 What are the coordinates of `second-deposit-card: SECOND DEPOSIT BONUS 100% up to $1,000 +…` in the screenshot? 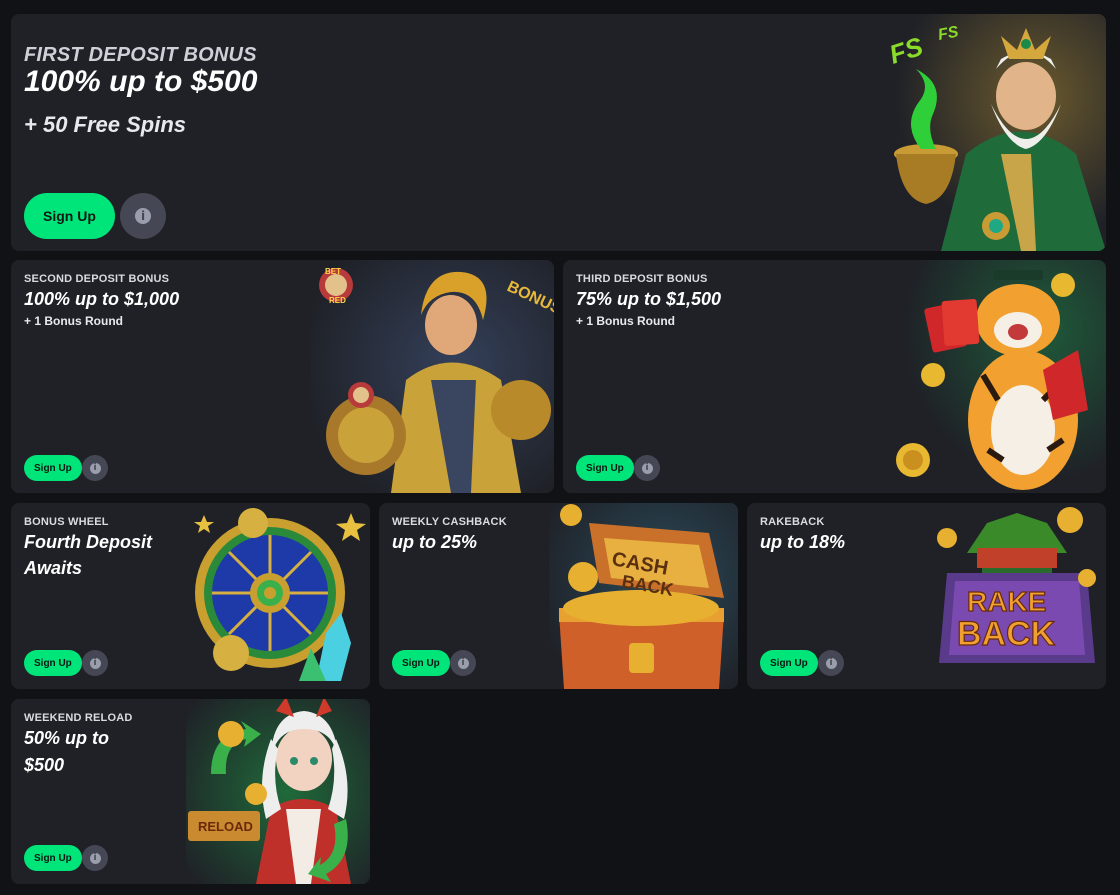 It's located at (282, 376).